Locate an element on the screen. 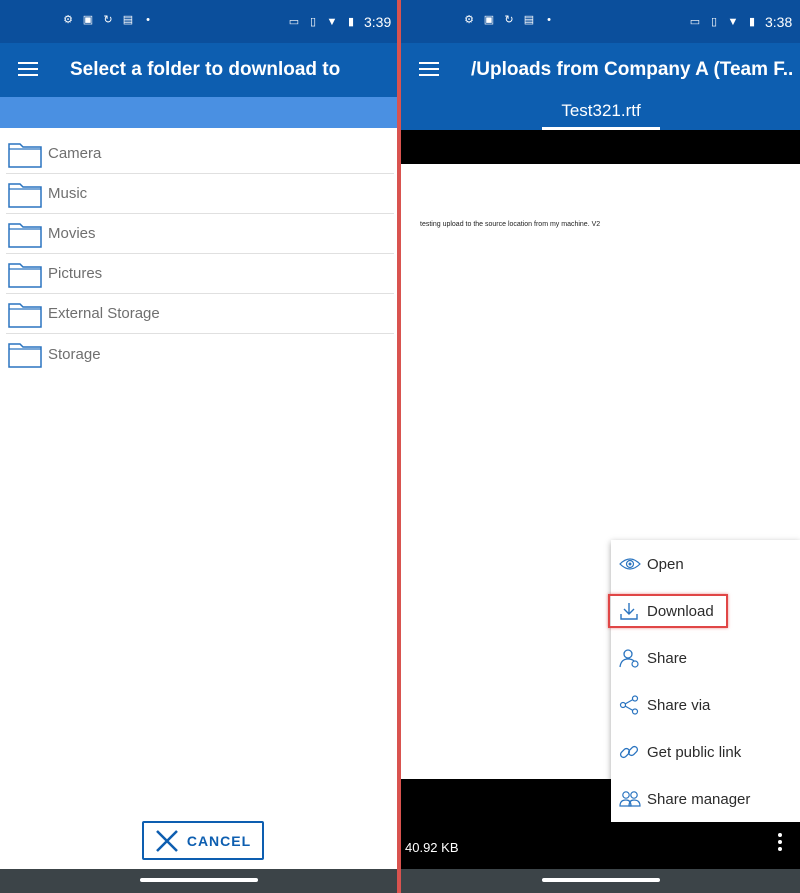 The image size is (800, 893). folder-item-external-storage: External Storage is located at coordinates (200, 314).